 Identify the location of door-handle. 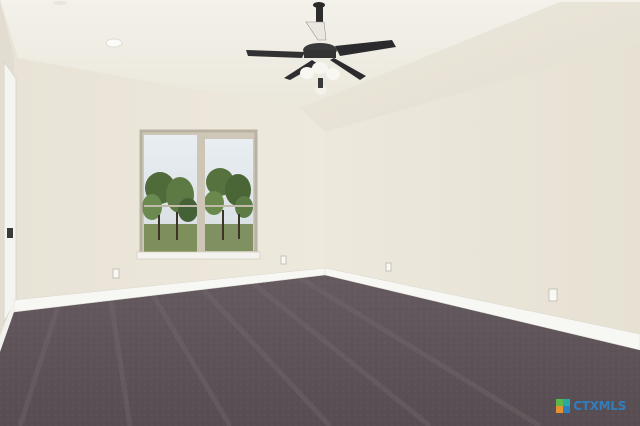
(10, 233).